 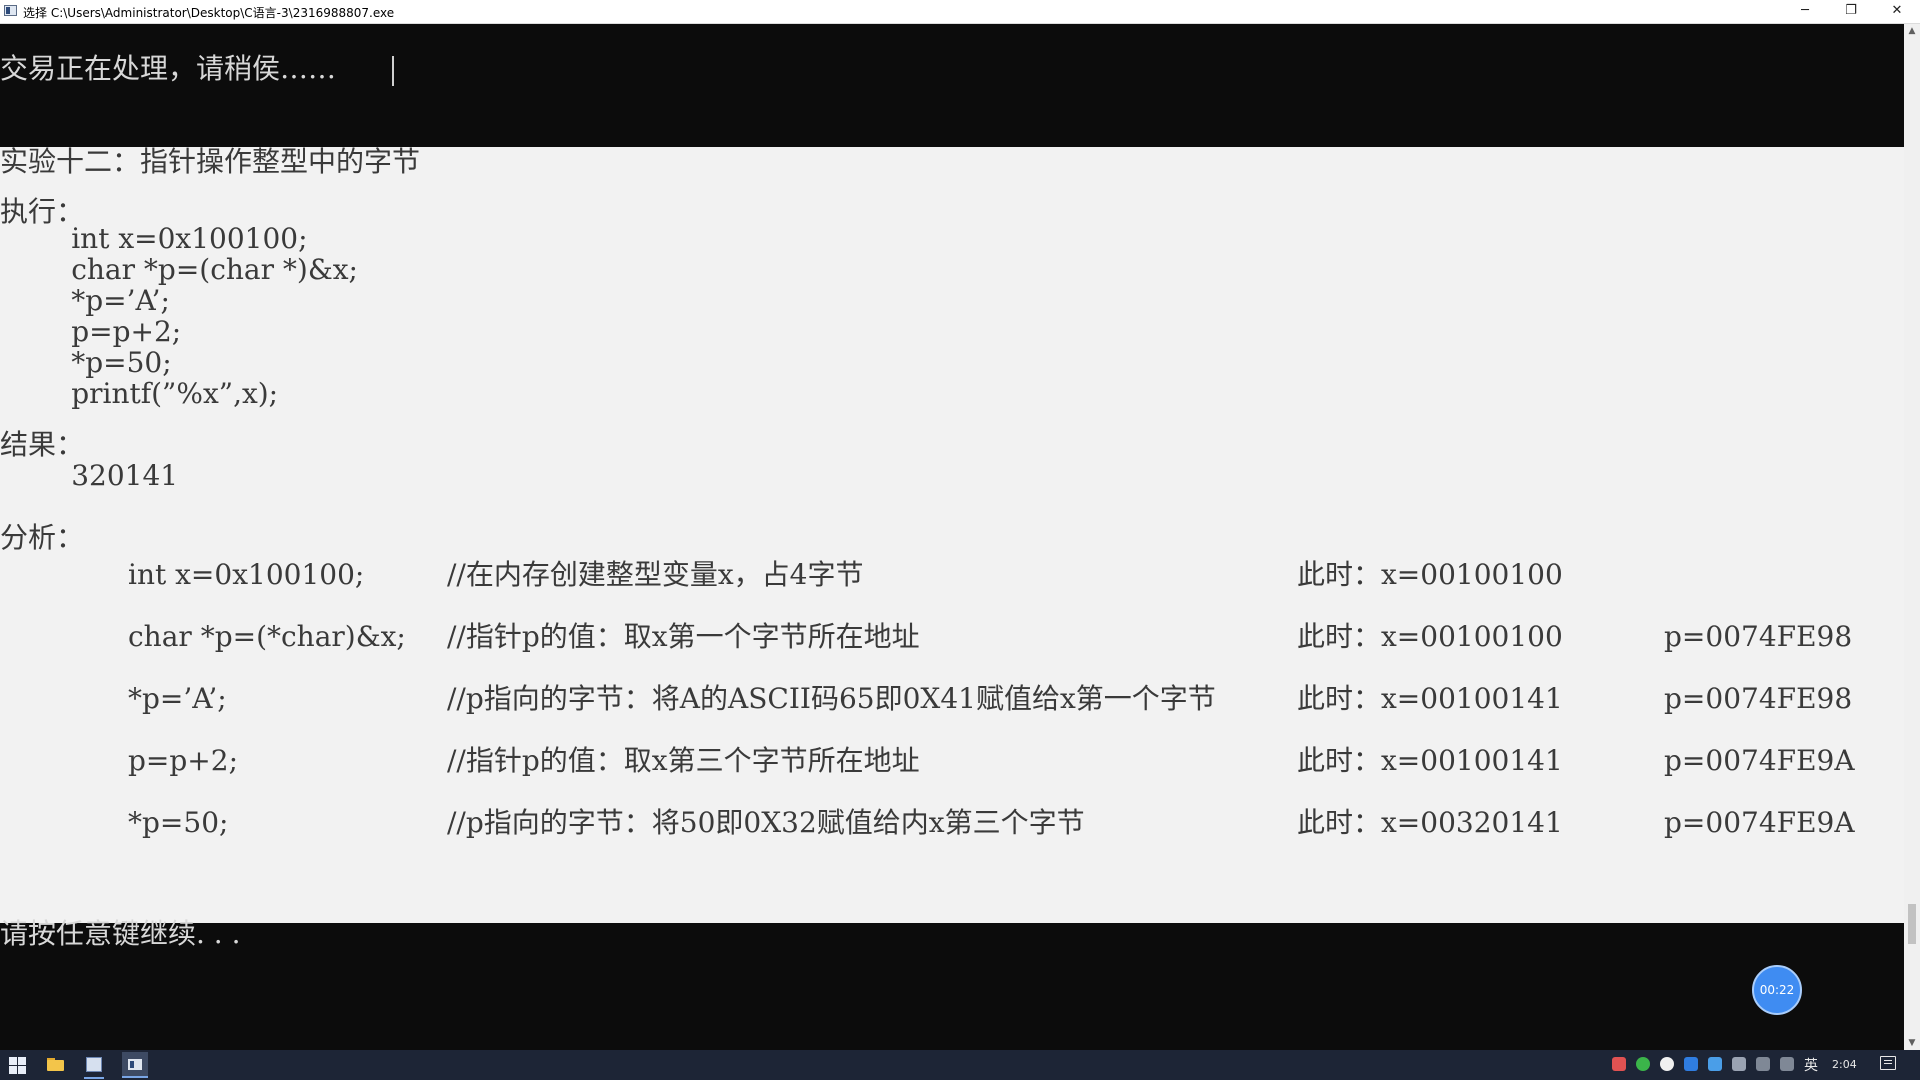 What do you see at coordinates (1912, 924) in the screenshot?
I see `scrollbar-thumb` at bounding box center [1912, 924].